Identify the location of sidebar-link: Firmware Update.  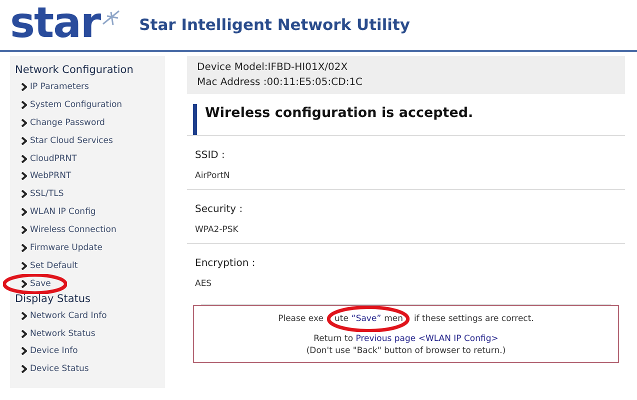
(58, 247).